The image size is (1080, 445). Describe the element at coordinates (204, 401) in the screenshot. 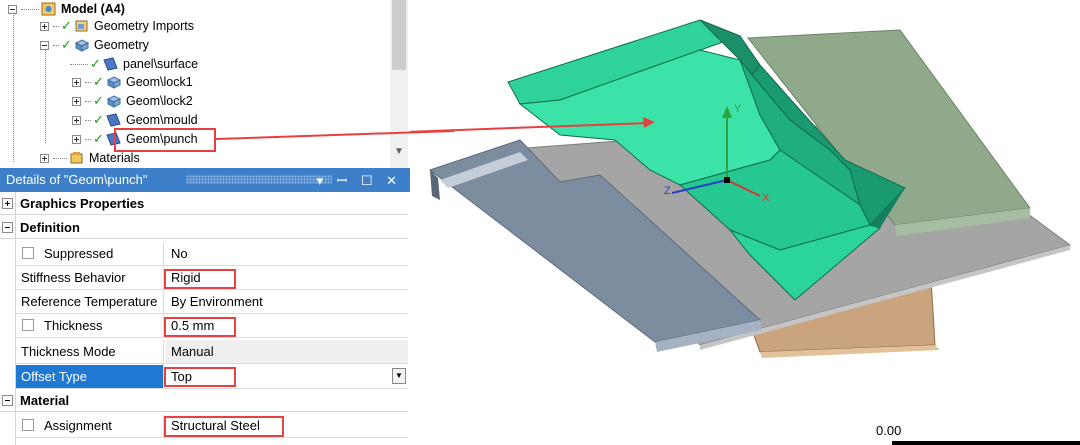

I see `section-material: Material` at that location.